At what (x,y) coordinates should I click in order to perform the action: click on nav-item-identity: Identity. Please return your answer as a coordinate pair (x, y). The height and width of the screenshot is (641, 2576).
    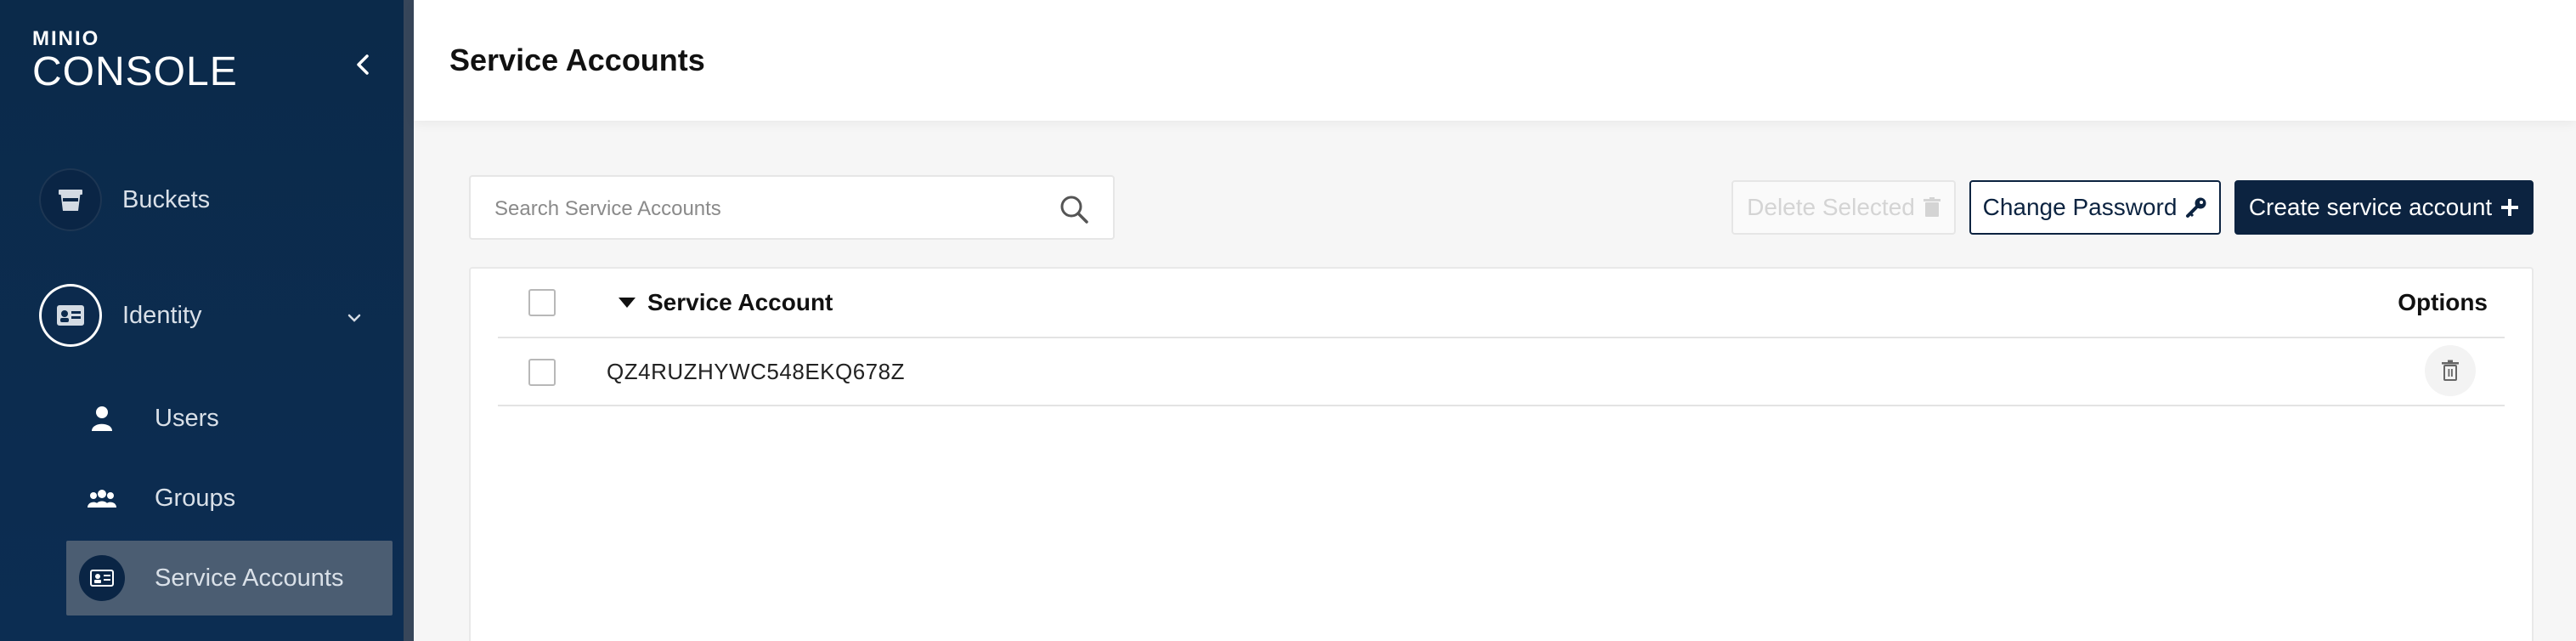
    Looking at the image, I should click on (120, 316).